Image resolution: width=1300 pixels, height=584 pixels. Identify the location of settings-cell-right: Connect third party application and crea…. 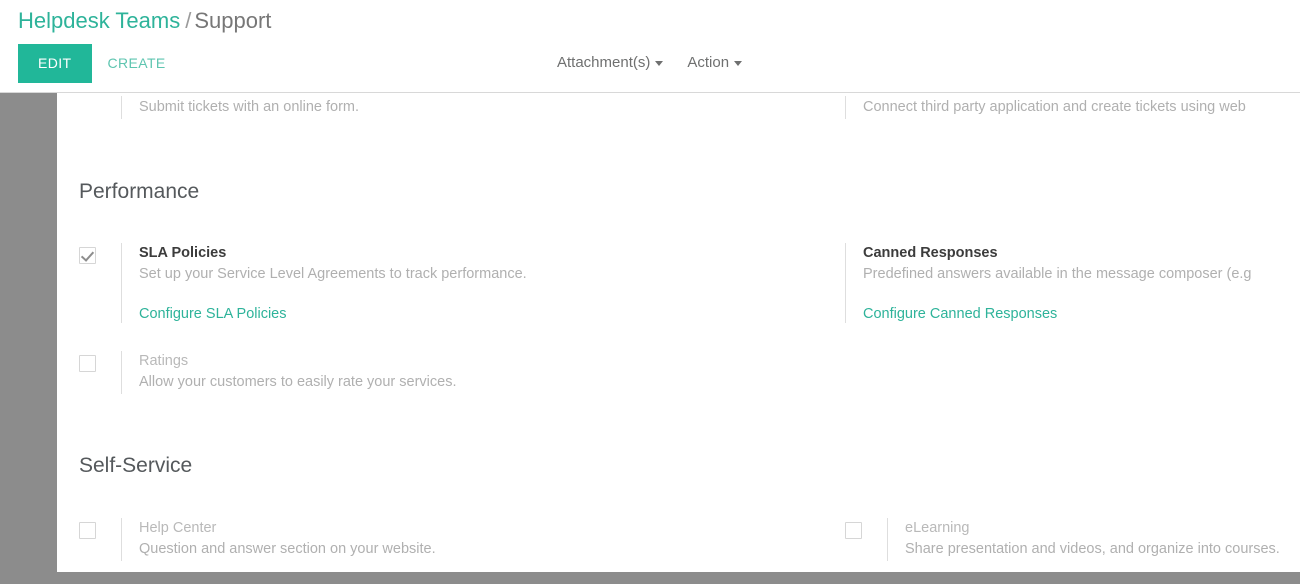
(1069, 107).